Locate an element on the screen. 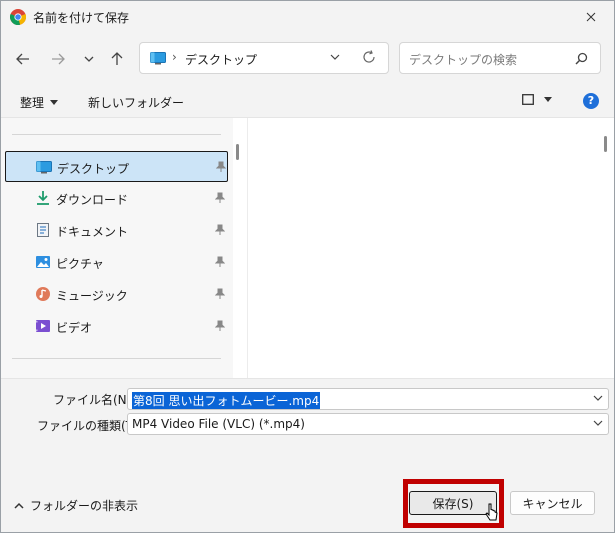 The height and width of the screenshot is (533, 615). mouse-cursor-icon is located at coordinates (491, 512).